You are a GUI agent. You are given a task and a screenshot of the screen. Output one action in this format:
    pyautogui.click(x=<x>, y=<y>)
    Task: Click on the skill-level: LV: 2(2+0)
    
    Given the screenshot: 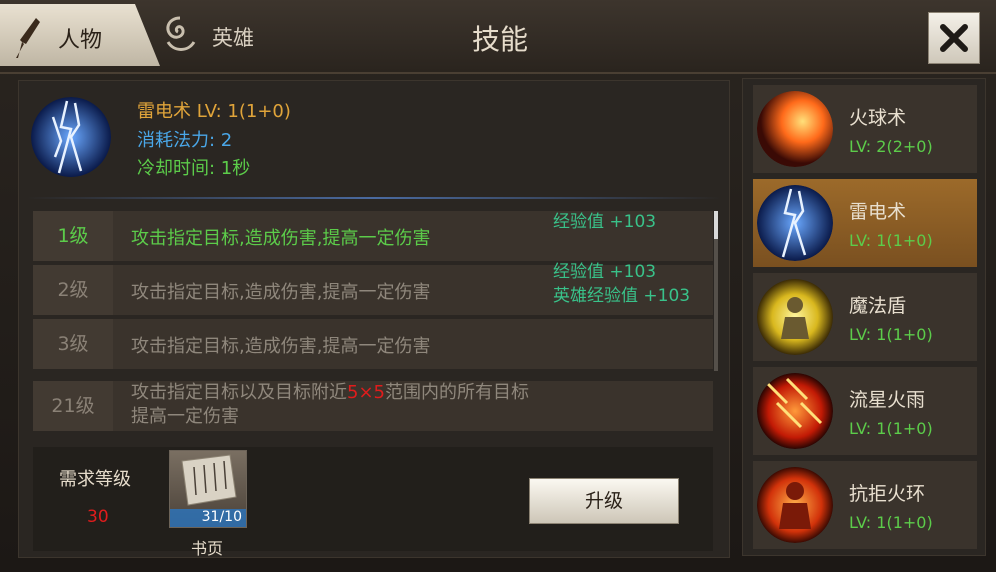 What is the action you would take?
    pyautogui.click(x=891, y=146)
    